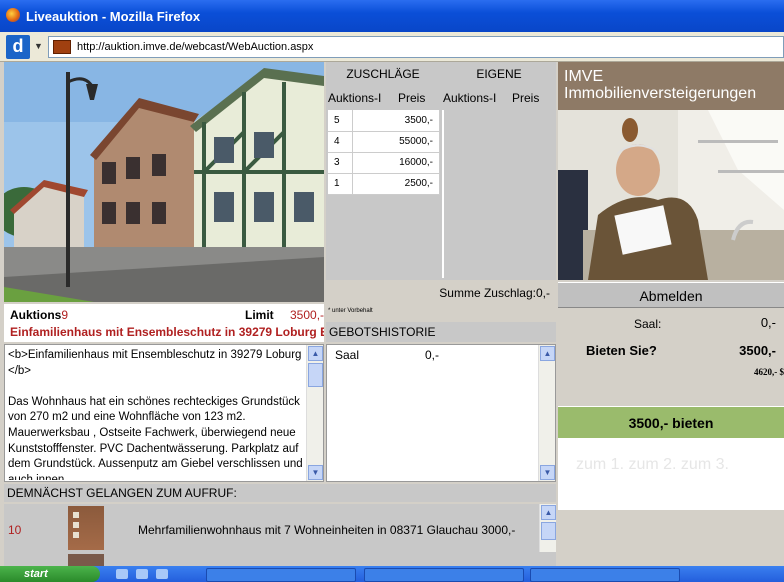 The image size is (784, 582). What do you see at coordinates (62, 47) in the screenshot?
I see `site-favicon-icon` at bounding box center [62, 47].